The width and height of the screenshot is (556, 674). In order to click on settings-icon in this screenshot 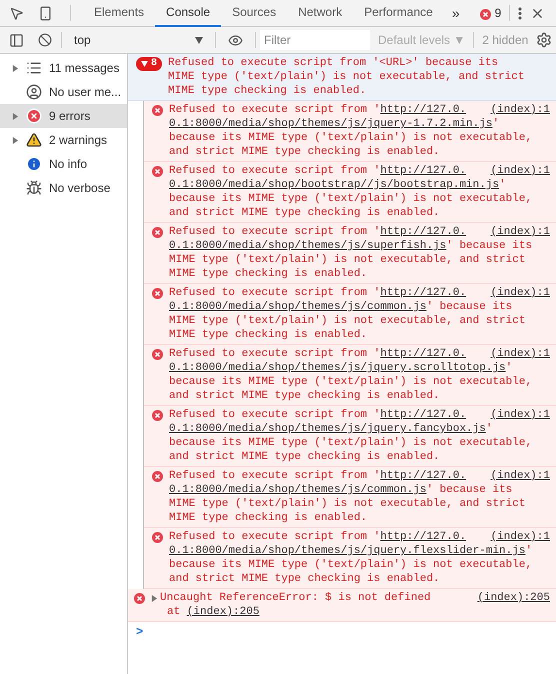, I will do `click(544, 40)`.